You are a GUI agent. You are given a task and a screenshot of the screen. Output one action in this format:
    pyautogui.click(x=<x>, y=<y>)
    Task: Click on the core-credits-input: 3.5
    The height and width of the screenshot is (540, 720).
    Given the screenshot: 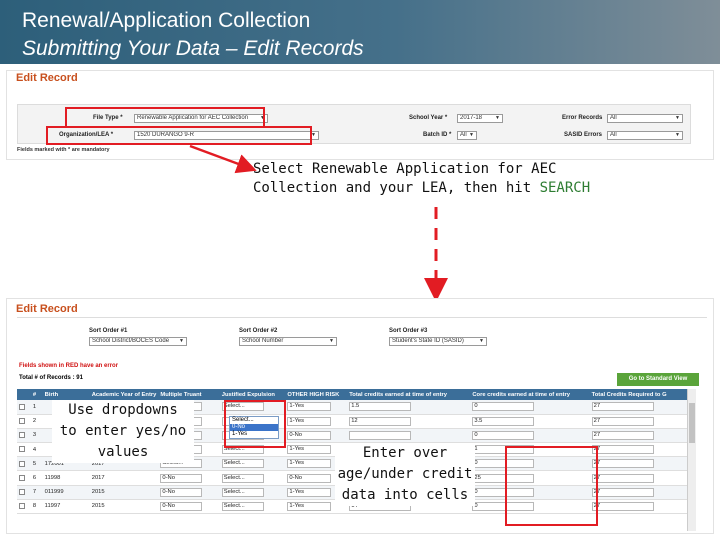 What is the action you would take?
    pyautogui.click(x=503, y=421)
    